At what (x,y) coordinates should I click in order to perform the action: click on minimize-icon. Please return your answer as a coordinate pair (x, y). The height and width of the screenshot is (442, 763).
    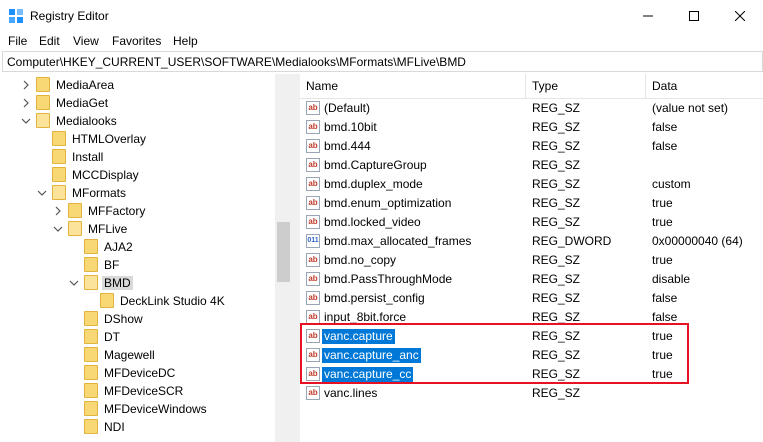
    Looking at the image, I should click on (648, 15).